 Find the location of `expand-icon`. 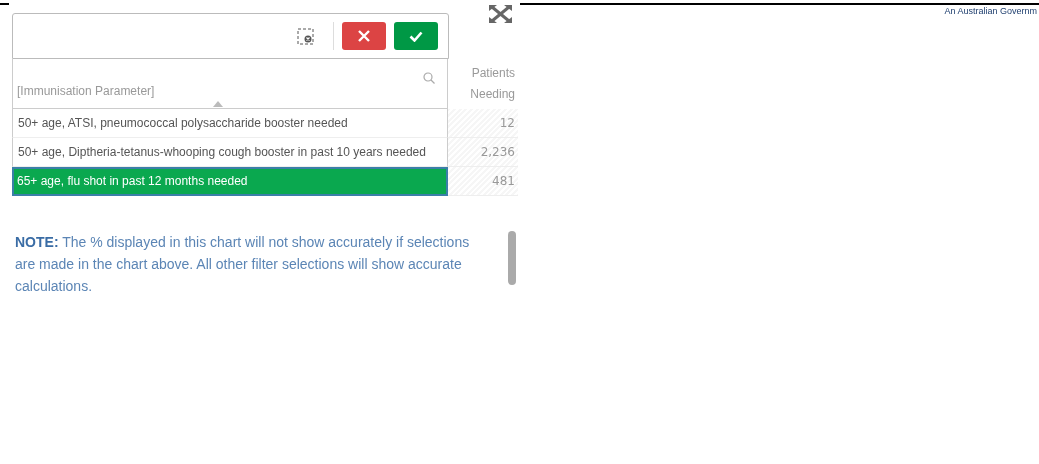

expand-icon is located at coordinates (500, 14).